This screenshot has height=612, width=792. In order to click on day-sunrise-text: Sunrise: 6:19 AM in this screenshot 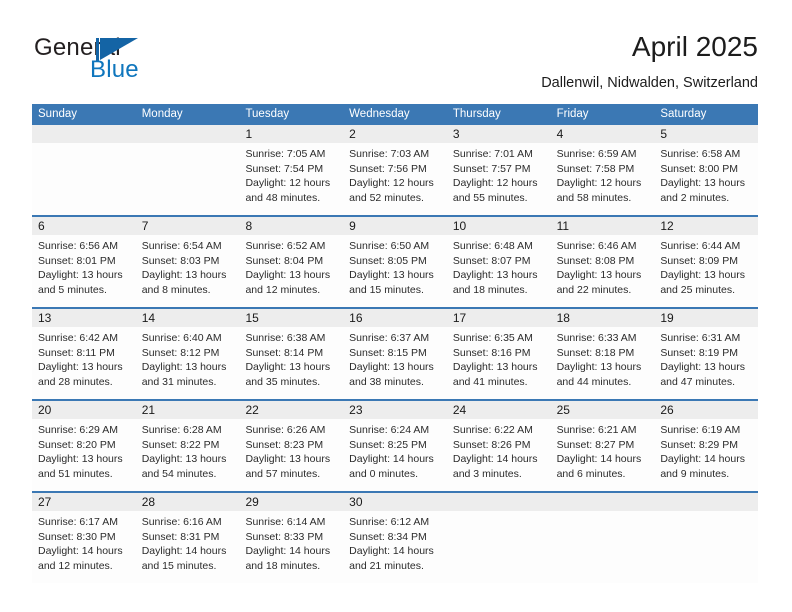, I will do `click(700, 430)`.